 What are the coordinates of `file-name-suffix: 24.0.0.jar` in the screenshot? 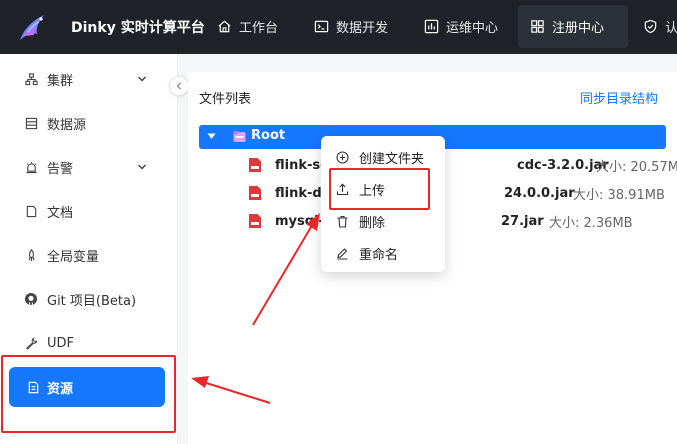 It's located at (539, 193).